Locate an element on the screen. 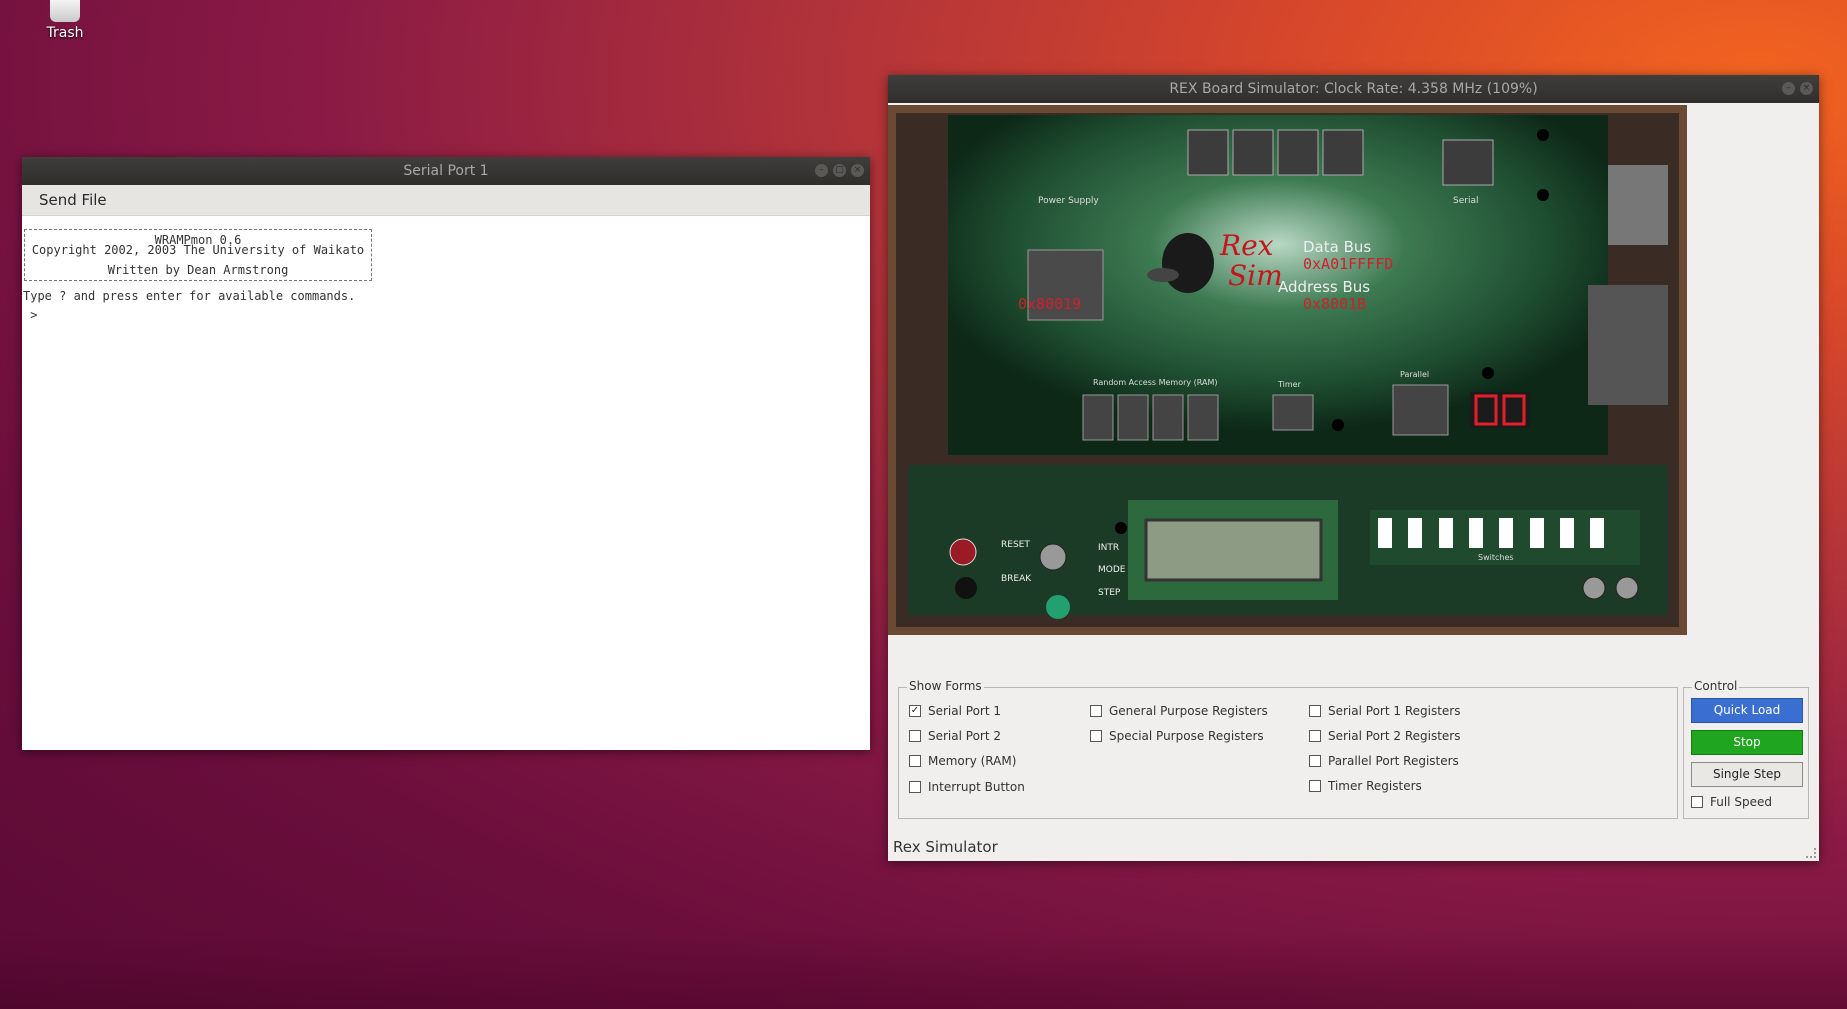 This screenshot has width=1847, height=1009. checkbox-box: ✓ is located at coordinates (915, 711).